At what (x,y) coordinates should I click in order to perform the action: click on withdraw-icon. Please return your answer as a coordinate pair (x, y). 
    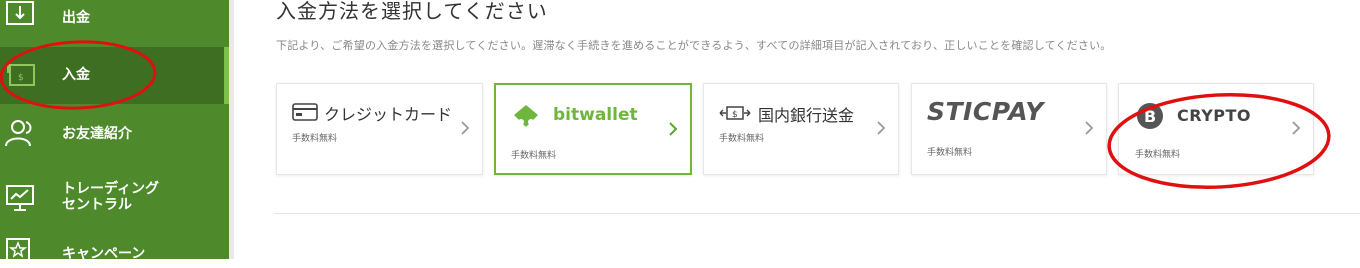
    Looking at the image, I should click on (20, 13).